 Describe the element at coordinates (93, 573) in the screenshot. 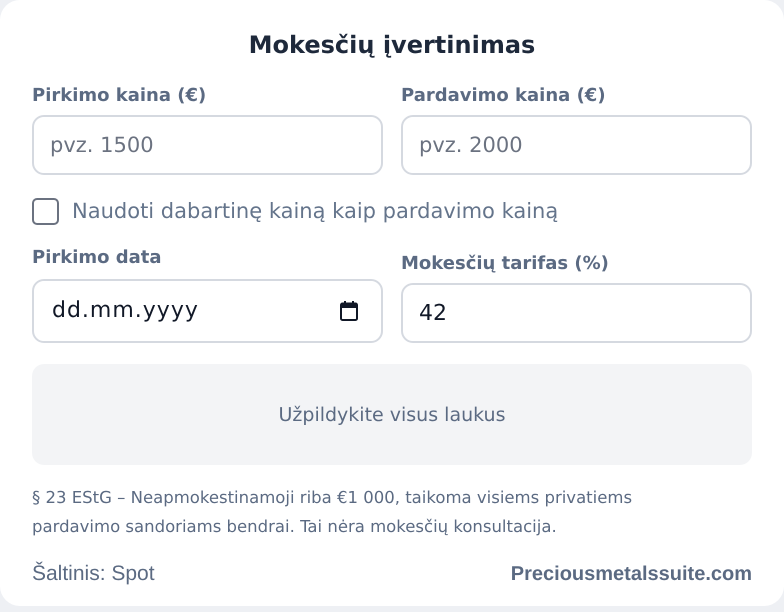

I see `source-text: Šaltinis: Spot` at that location.